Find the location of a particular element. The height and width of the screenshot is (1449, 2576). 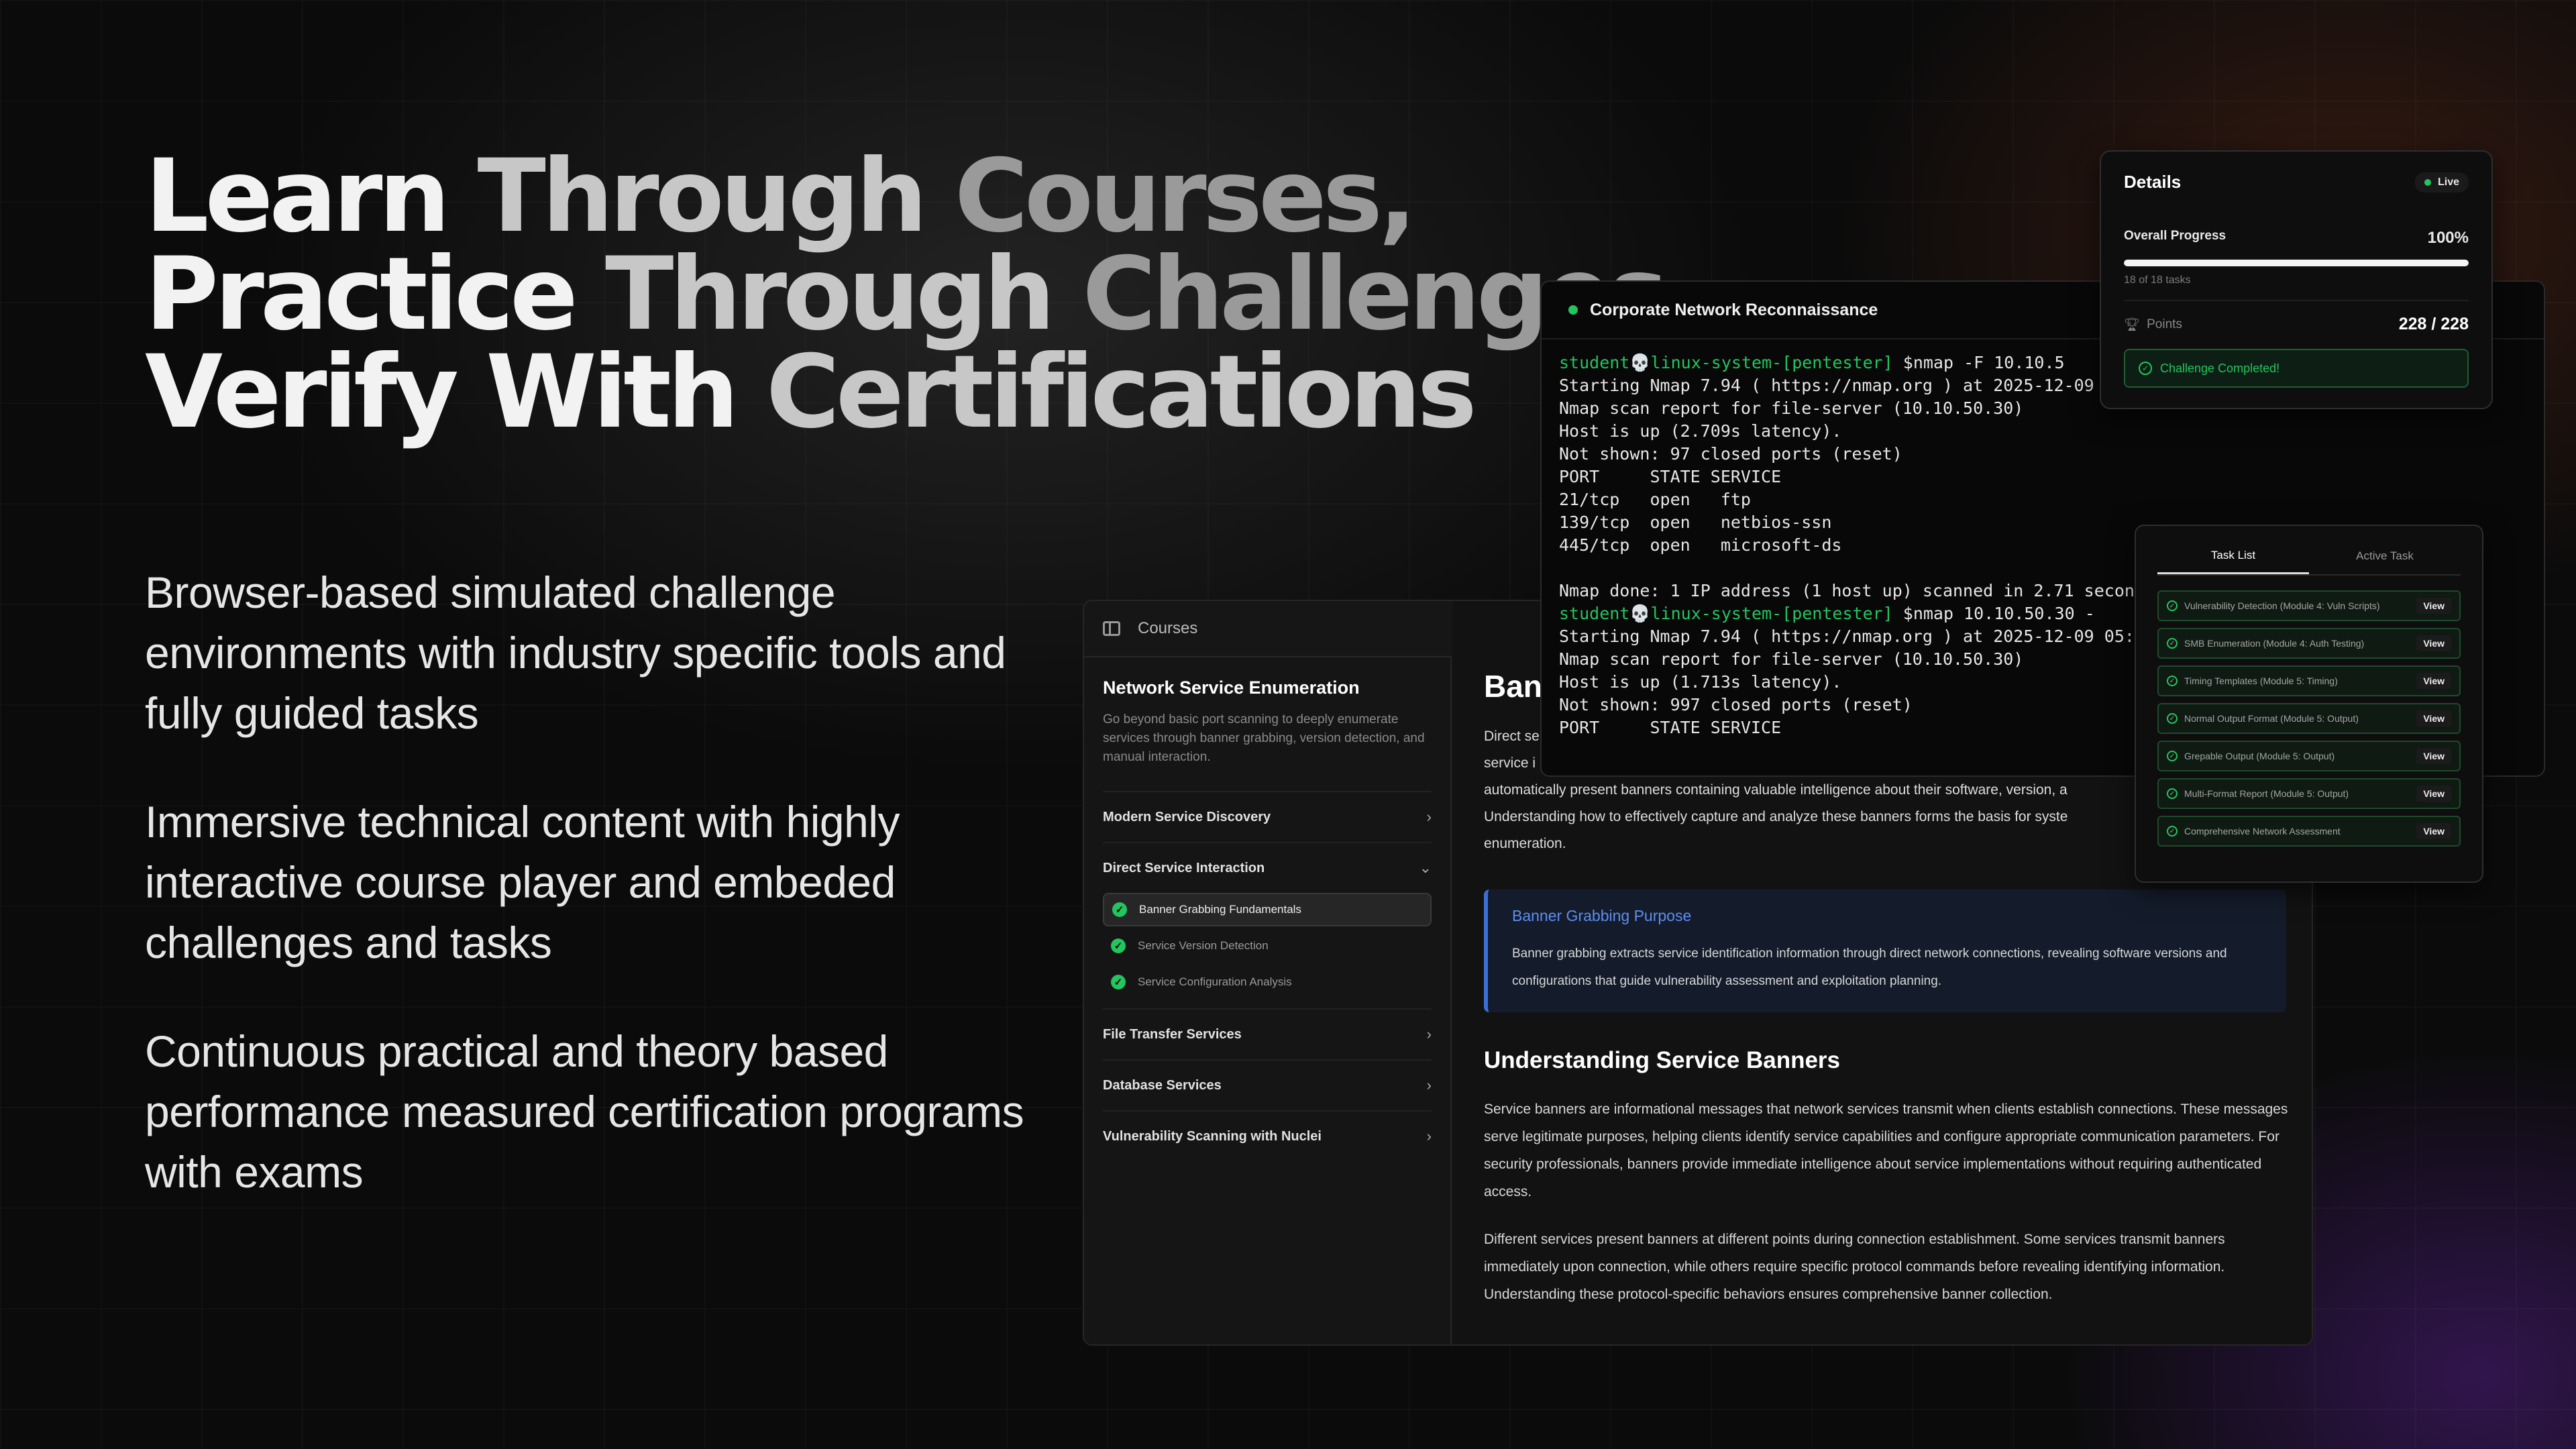

headline-line-2: Practice Through Challenges is located at coordinates (906, 294).